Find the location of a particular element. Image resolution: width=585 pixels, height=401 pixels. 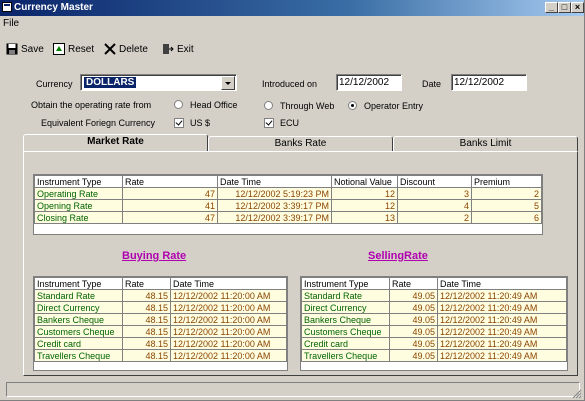

table-row: Standard Rate 49.05 12/12/2002 11:20:49 AM is located at coordinates (434, 295).